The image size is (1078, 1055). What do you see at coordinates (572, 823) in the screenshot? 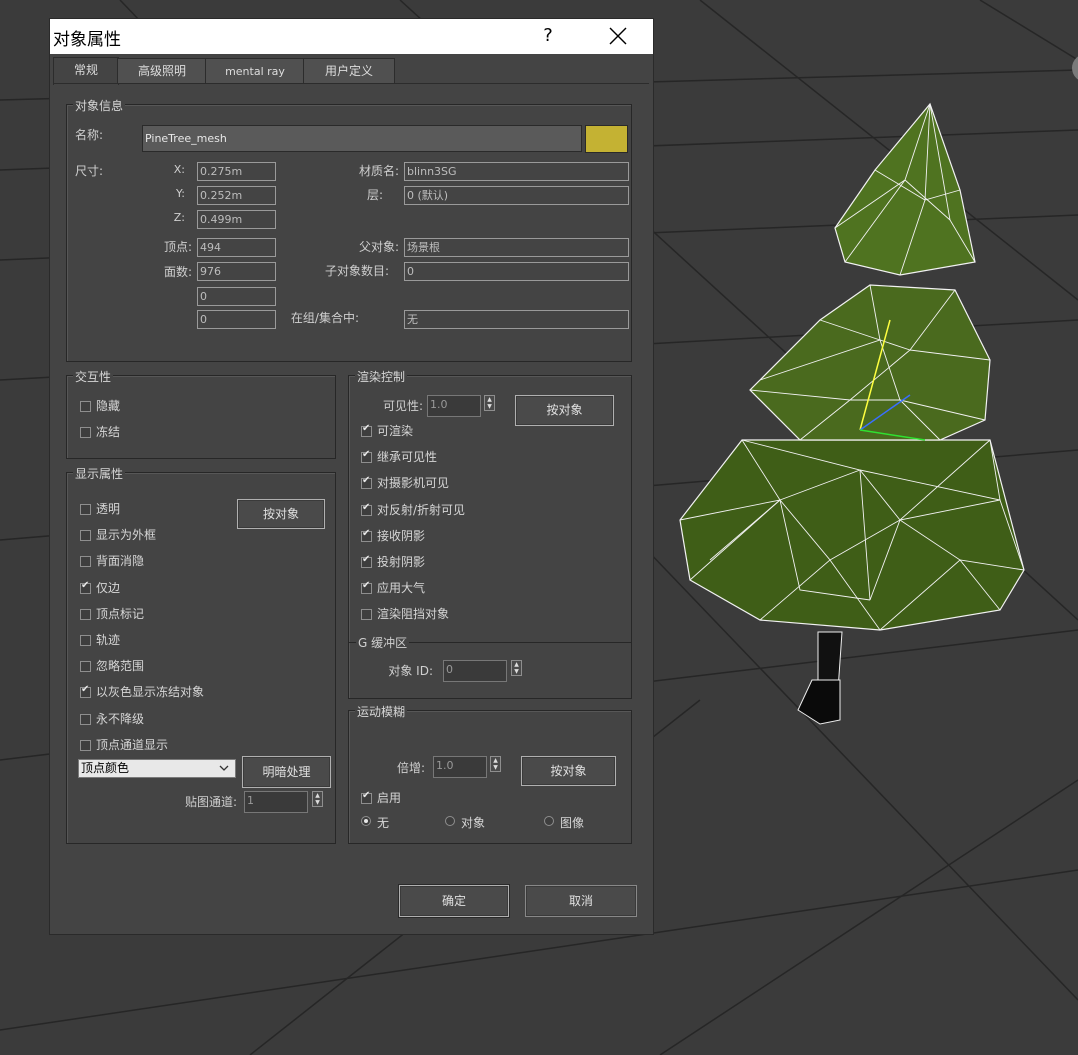
I see `blur-image-label: 图像` at bounding box center [572, 823].